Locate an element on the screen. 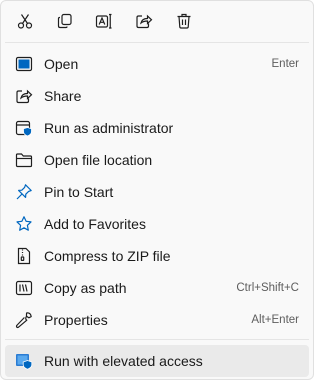 Image resolution: width=320 pixels, height=380 pixels. menu-item-compress-to-zip: Compress to ZIP file is located at coordinates (157, 256).